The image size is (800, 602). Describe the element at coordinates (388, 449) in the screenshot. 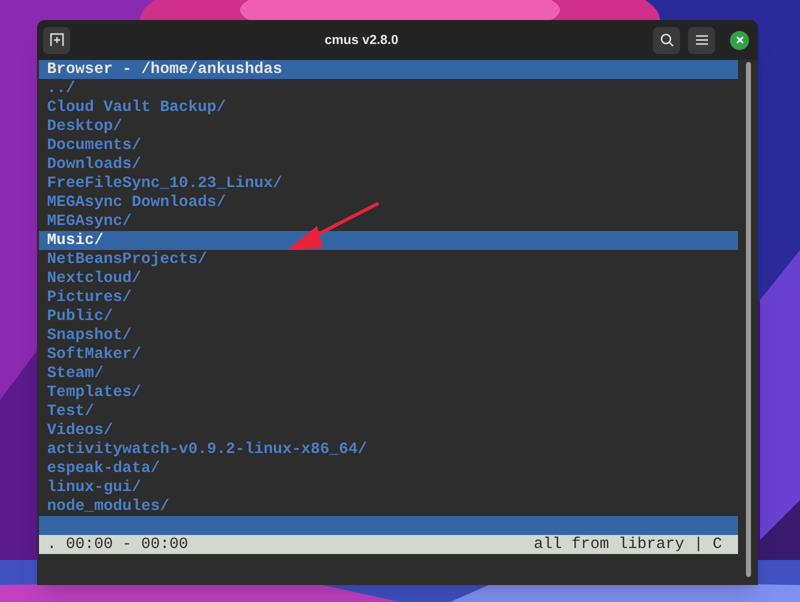

I see `file-item: activitywatch-v0.9.2-linux-x86_64/` at that location.